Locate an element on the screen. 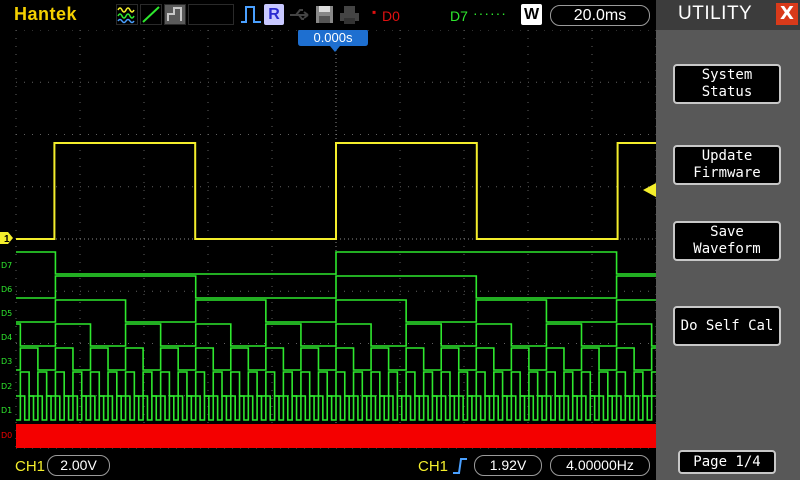 This screenshot has height=480, width=800. button-label-line1: Save is located at coordinates (727, 232).